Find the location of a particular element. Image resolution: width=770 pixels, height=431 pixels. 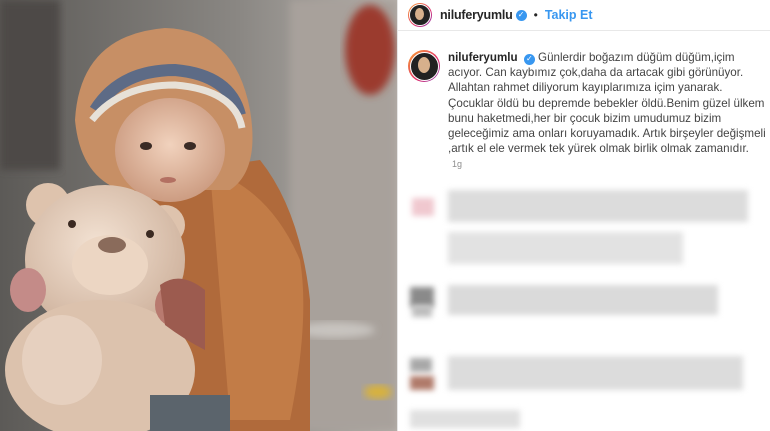

post-time: 1g is located at coordinates (457, 164).